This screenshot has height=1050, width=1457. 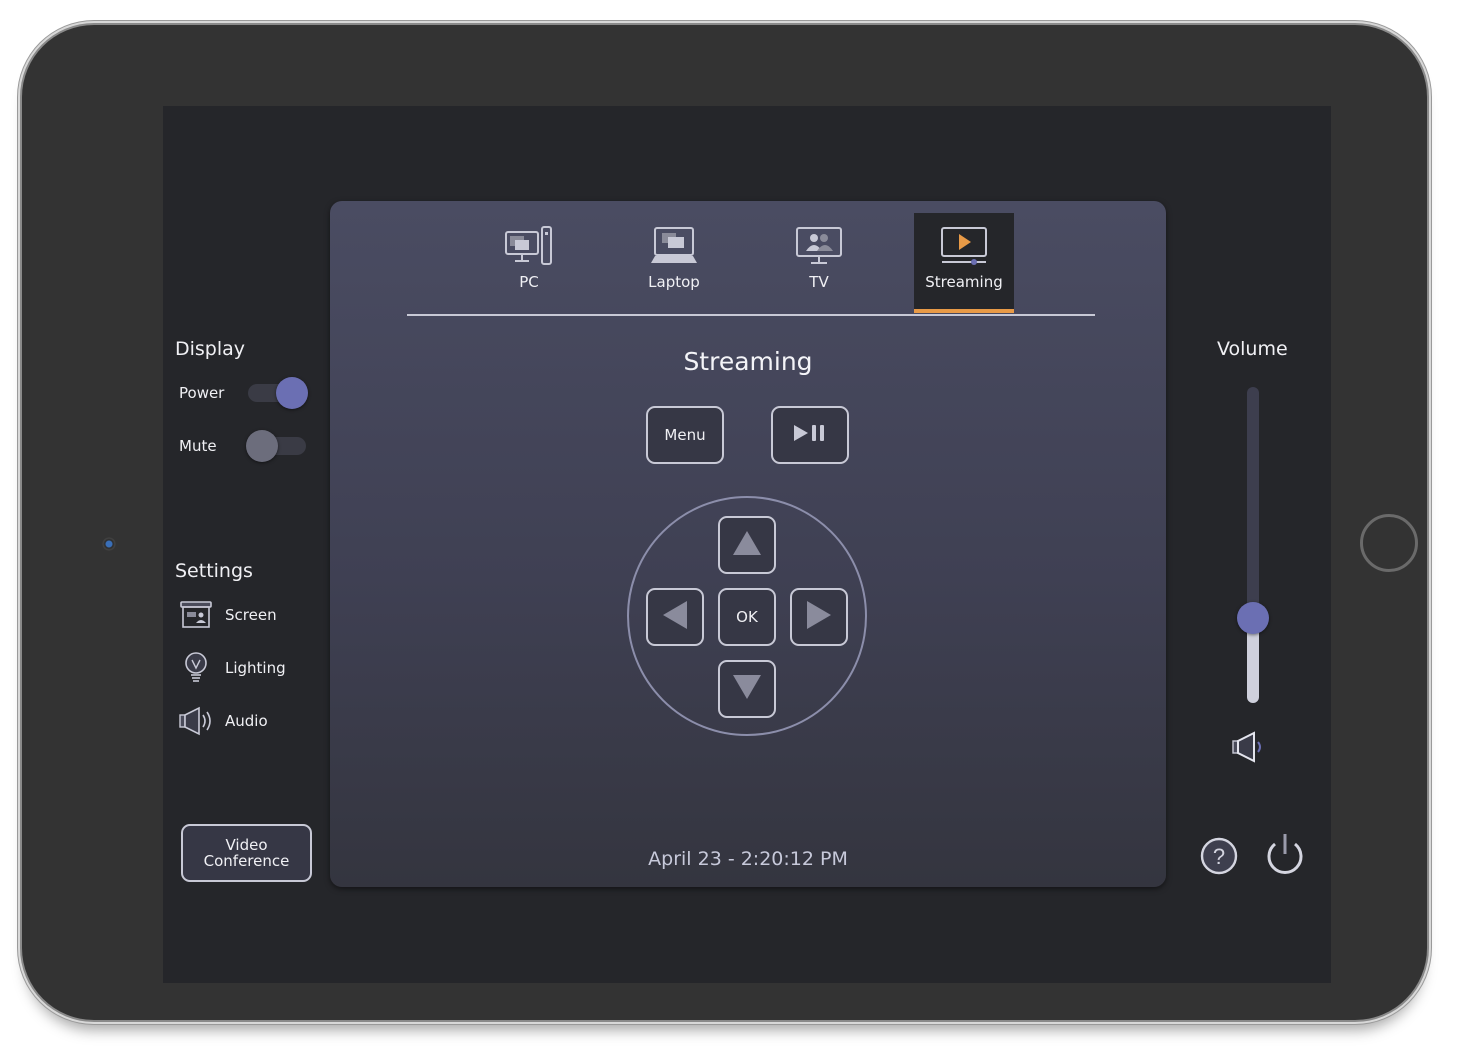 I want to click on video-conference-line2: Conference, so click(x=246, y=861).